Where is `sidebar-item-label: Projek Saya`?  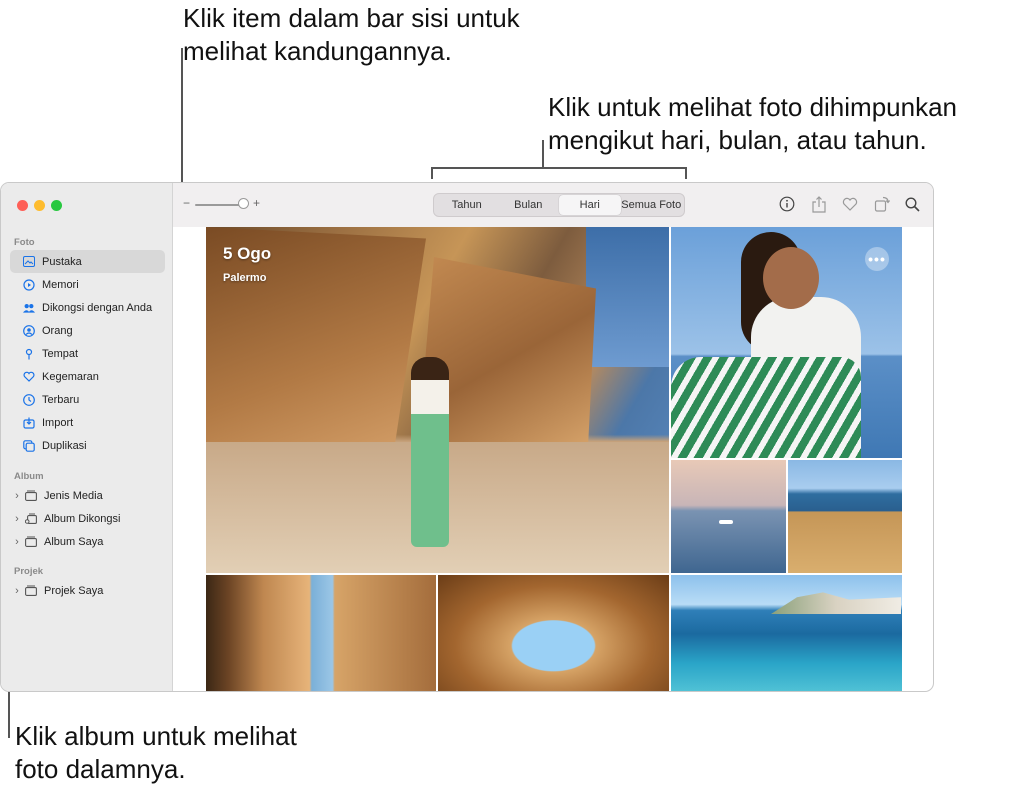
sidebar-item-label: Projek Saya is located at coordinates (74, 590).